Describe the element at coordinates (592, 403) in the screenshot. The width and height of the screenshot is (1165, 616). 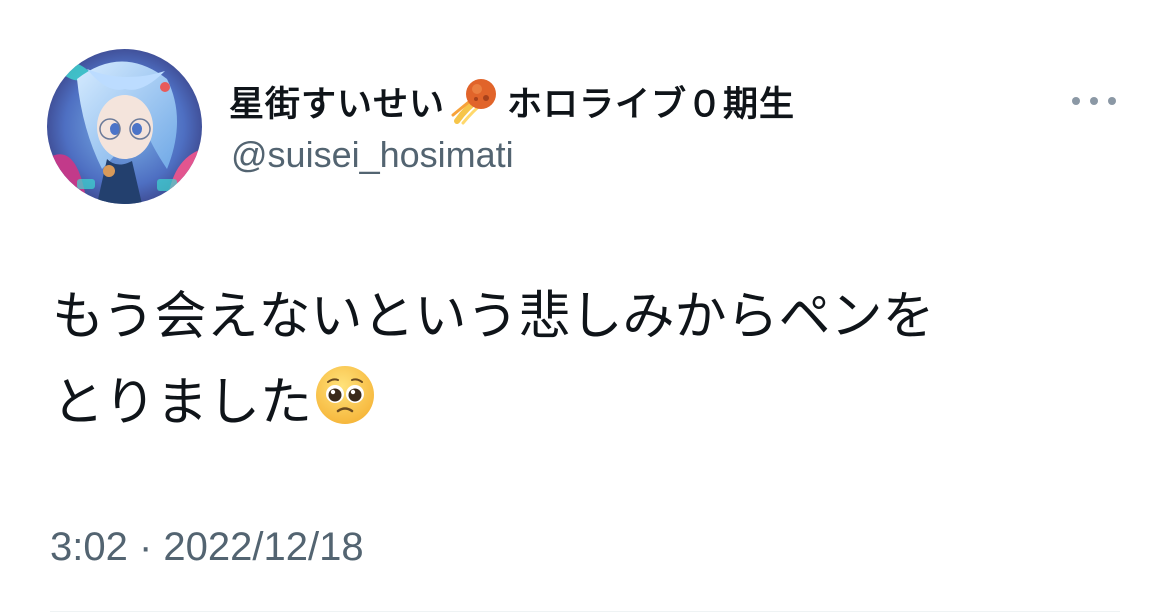
I see `tweet-text-line-2: とりました` at that location.